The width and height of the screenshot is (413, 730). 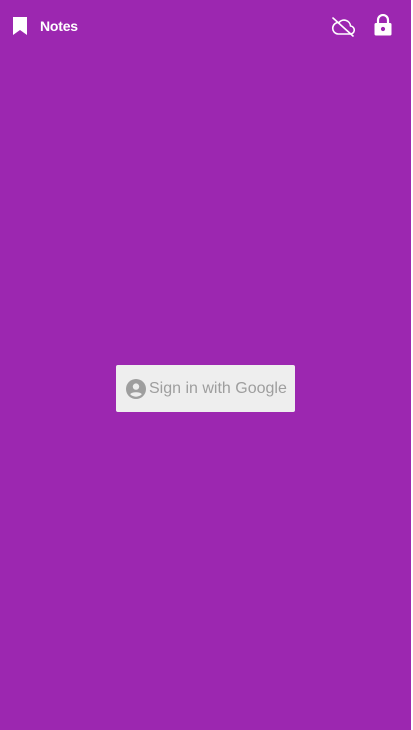 What do you see at coordinates (205, 26) in the screenshot?
I see `top-bar: Notes` at bounding box center [205, 26].